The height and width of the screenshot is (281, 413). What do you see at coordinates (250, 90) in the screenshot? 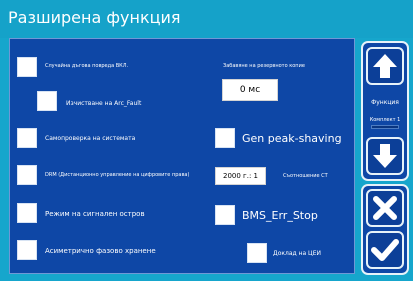
I see `backup-delay-input: 0 мс` at bounding box center [250, 90].